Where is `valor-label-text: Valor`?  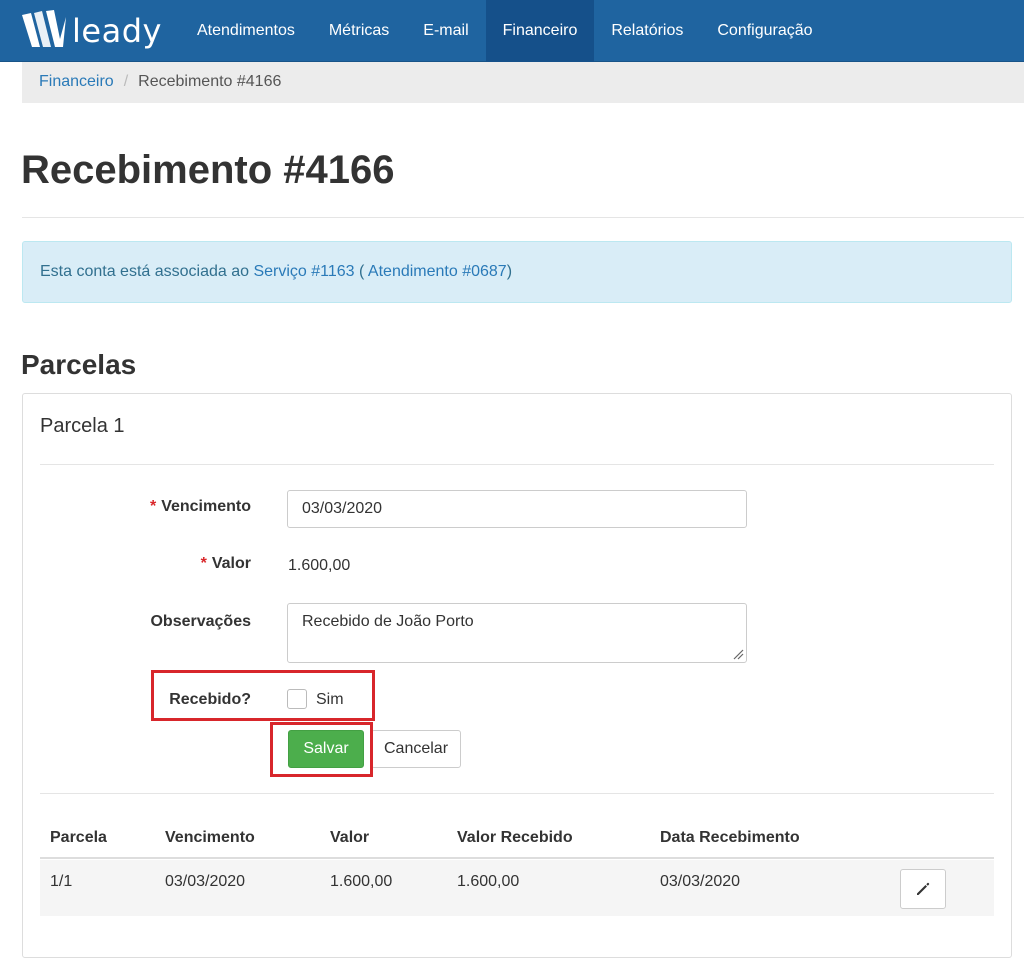 valor-label-text: Valor is located at coordinates (231, 563).